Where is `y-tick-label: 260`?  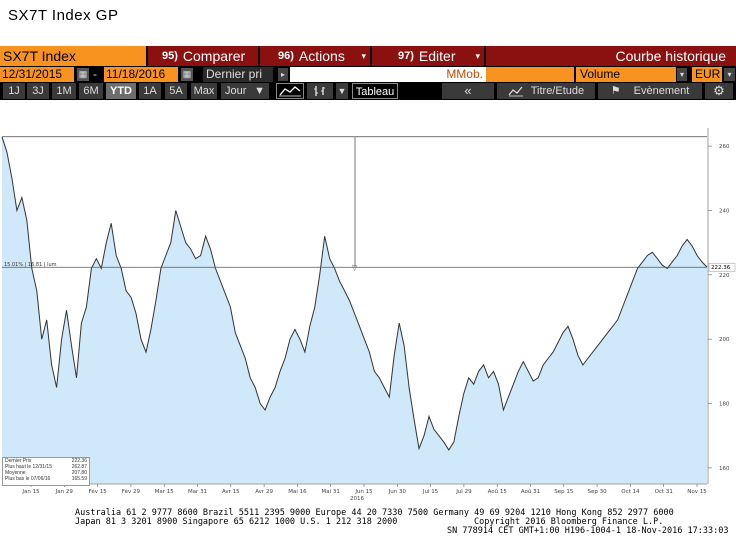 y-tick-label: 260 is located at coordinates (724, 147).